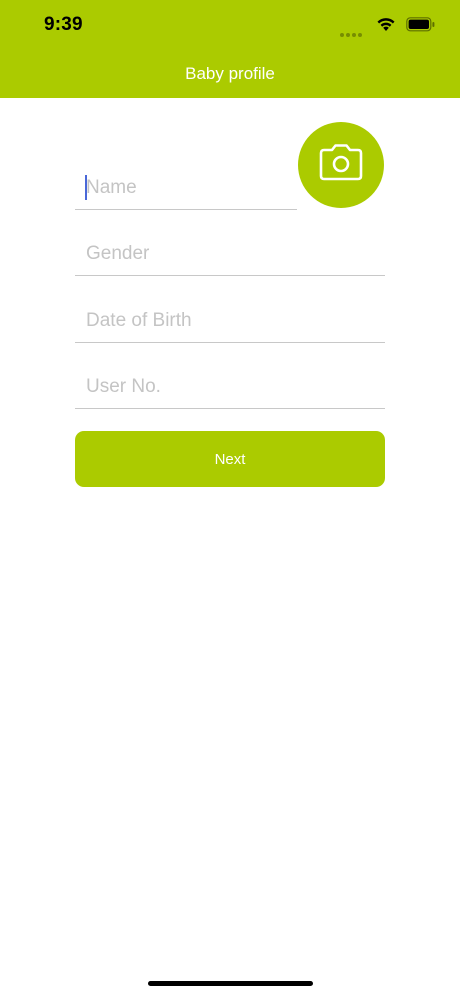  Describe the element at coordinates (230, 459) in the screenshot. I see `next-button: Next` at that location.